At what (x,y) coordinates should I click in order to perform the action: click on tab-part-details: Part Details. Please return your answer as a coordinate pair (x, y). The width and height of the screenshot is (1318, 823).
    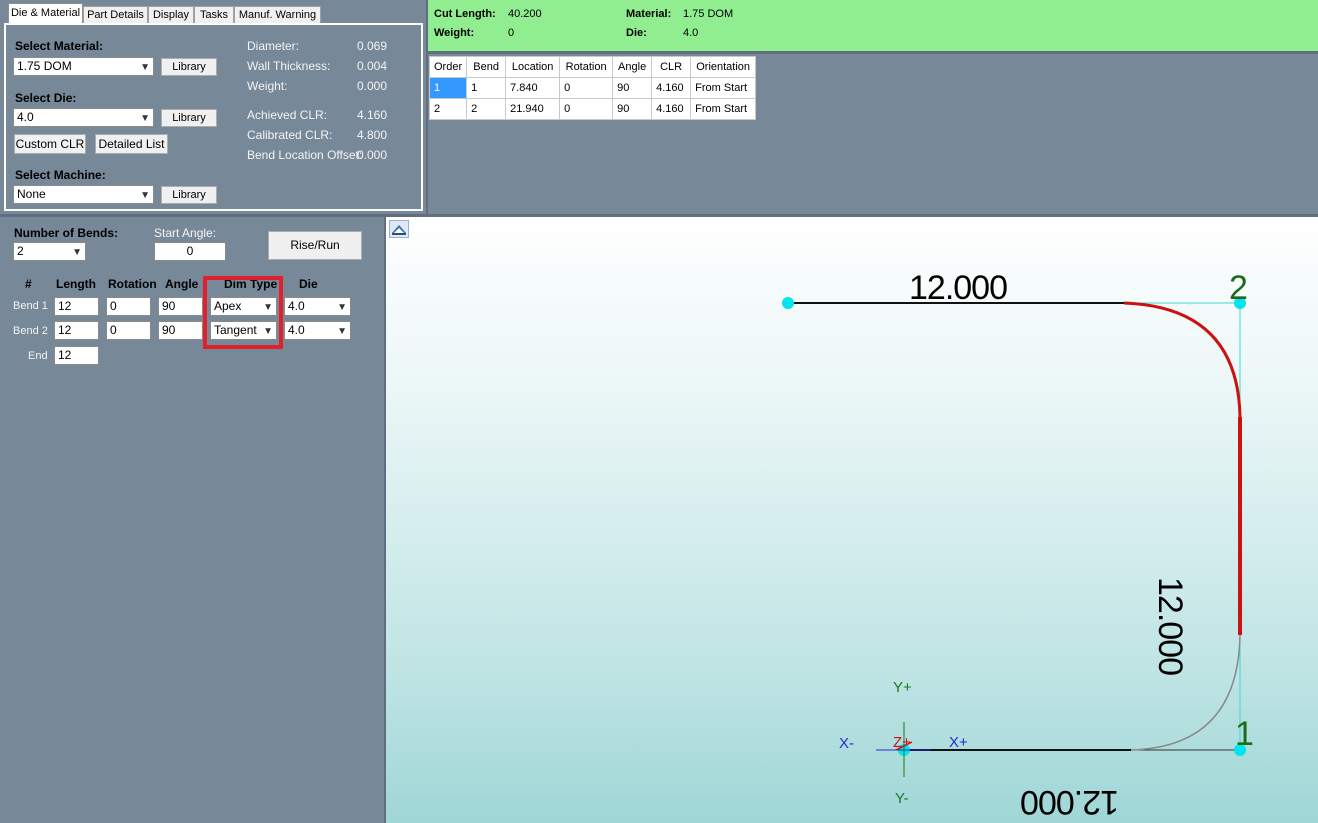
    Looking at the image, I should click on (115, 14).